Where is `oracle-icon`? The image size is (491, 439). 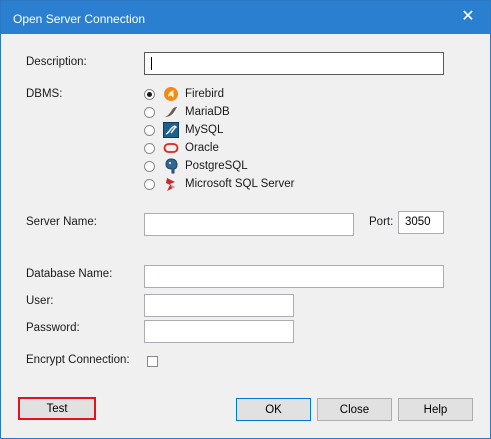 oracle-icon is located at coordinates (171, 148).